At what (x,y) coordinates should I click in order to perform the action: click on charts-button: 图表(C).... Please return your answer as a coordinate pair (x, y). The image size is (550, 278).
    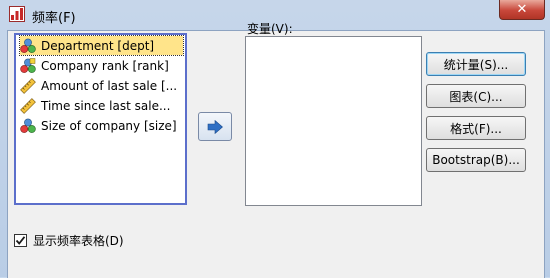
    Looking at the image, I should click on (476, 96).